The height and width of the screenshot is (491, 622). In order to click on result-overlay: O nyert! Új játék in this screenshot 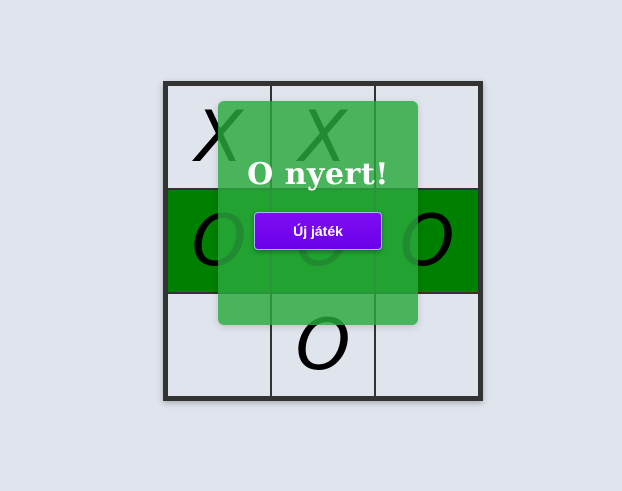, I will do `click(318, 213)`.